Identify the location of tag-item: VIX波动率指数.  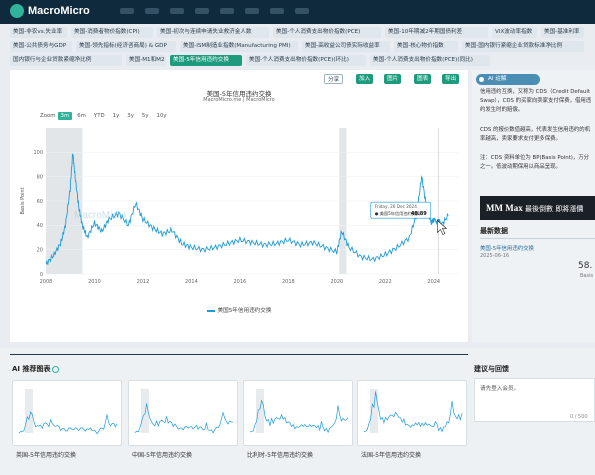
(514, 32).